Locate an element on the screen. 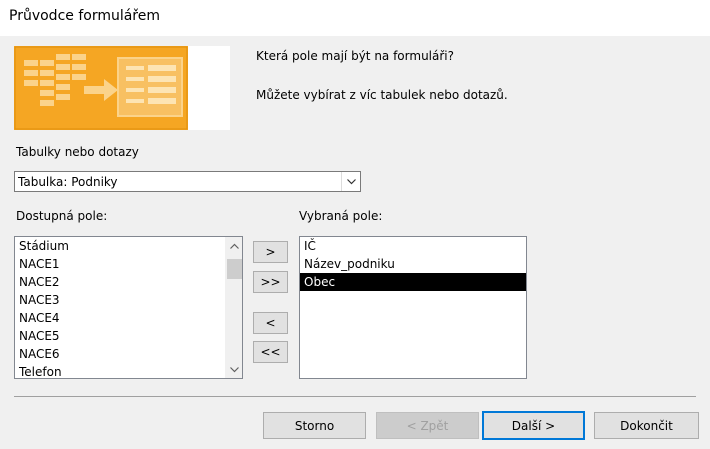 This screenshot has width=710, height=449. next-button: Další > is located at coordinates (533, 425).